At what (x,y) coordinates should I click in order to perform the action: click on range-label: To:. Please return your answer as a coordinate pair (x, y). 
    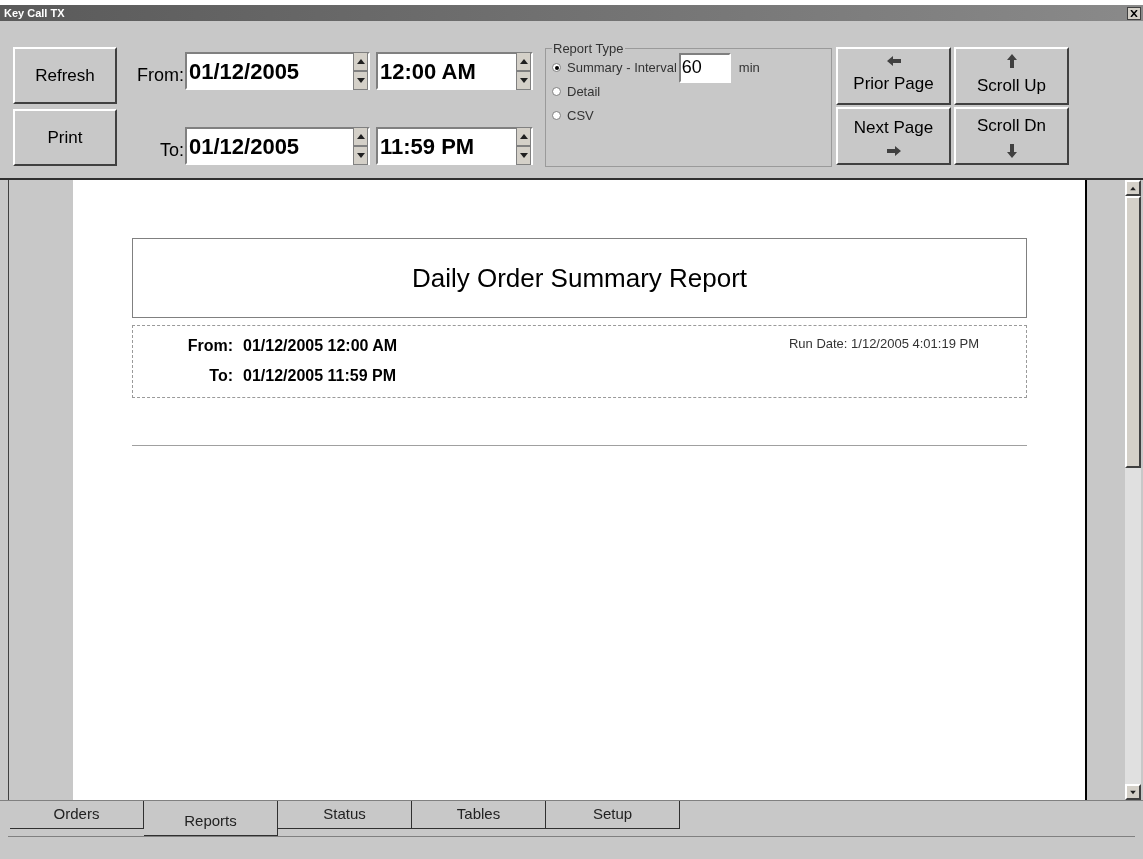
    Looking at the image, I should click on (172, 150).